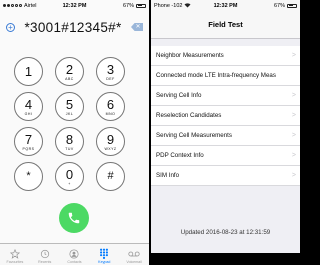  What do you see at coordinates (69, 176) in the screenshot?
I see `key-0: 0 +` at bounding box center [69, 176].